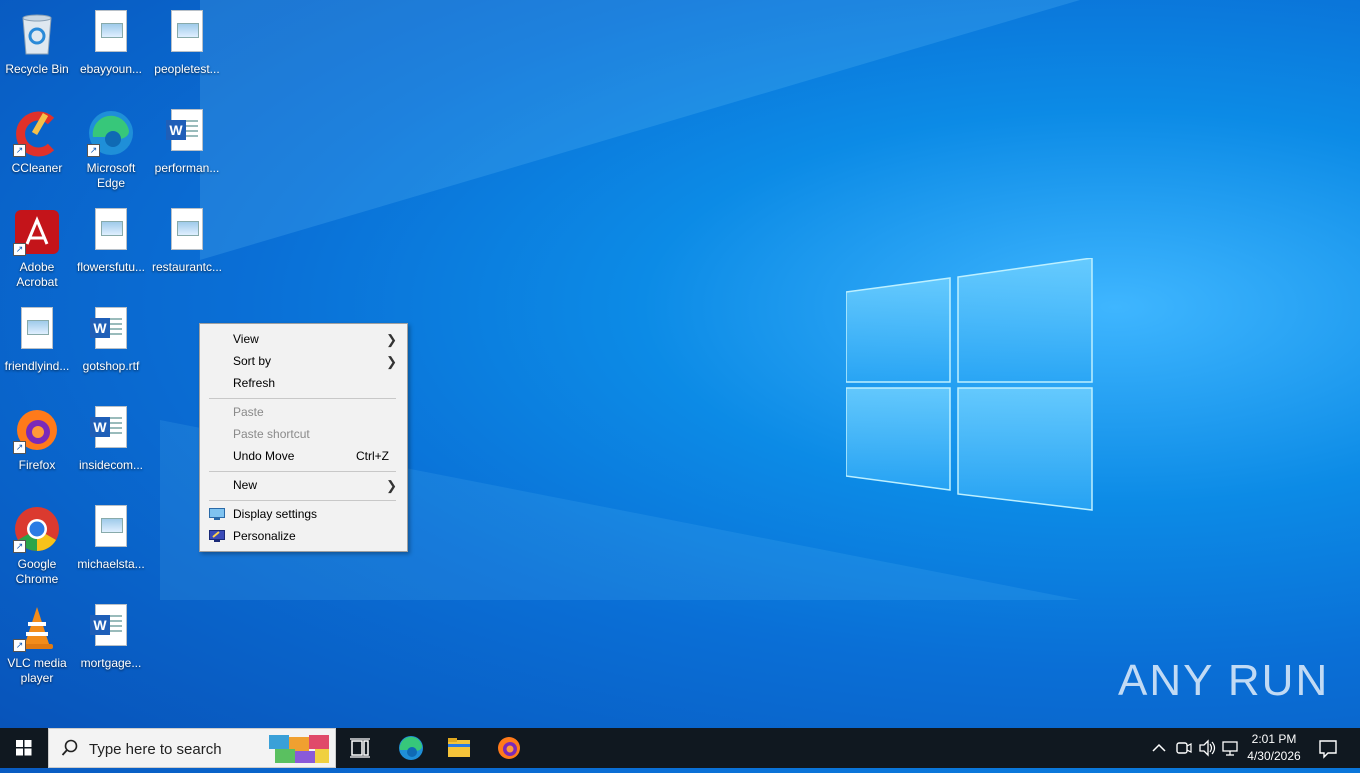  I want to click on icon-label: Firefox, so click(37, 465).